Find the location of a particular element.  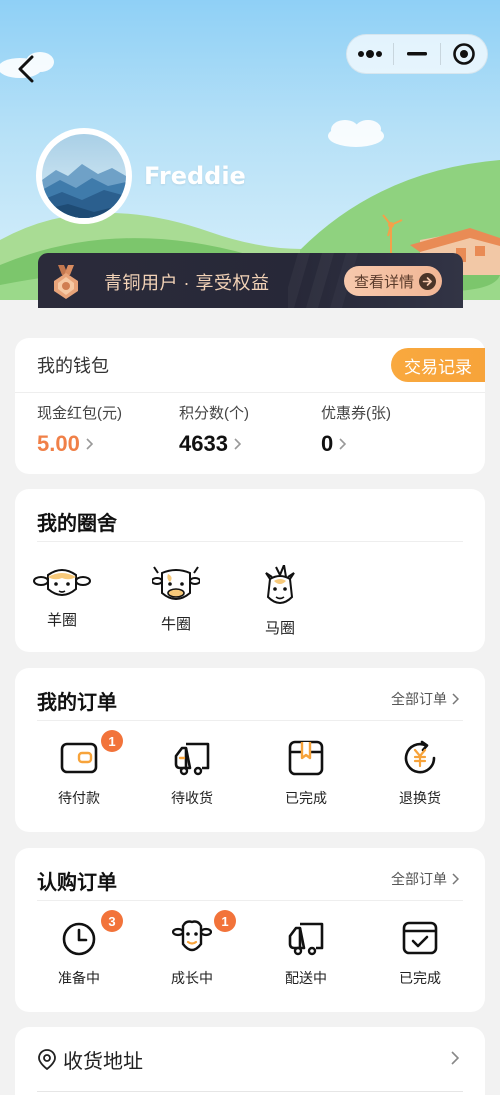

username: Freddie is located at coordinates (195, 176).